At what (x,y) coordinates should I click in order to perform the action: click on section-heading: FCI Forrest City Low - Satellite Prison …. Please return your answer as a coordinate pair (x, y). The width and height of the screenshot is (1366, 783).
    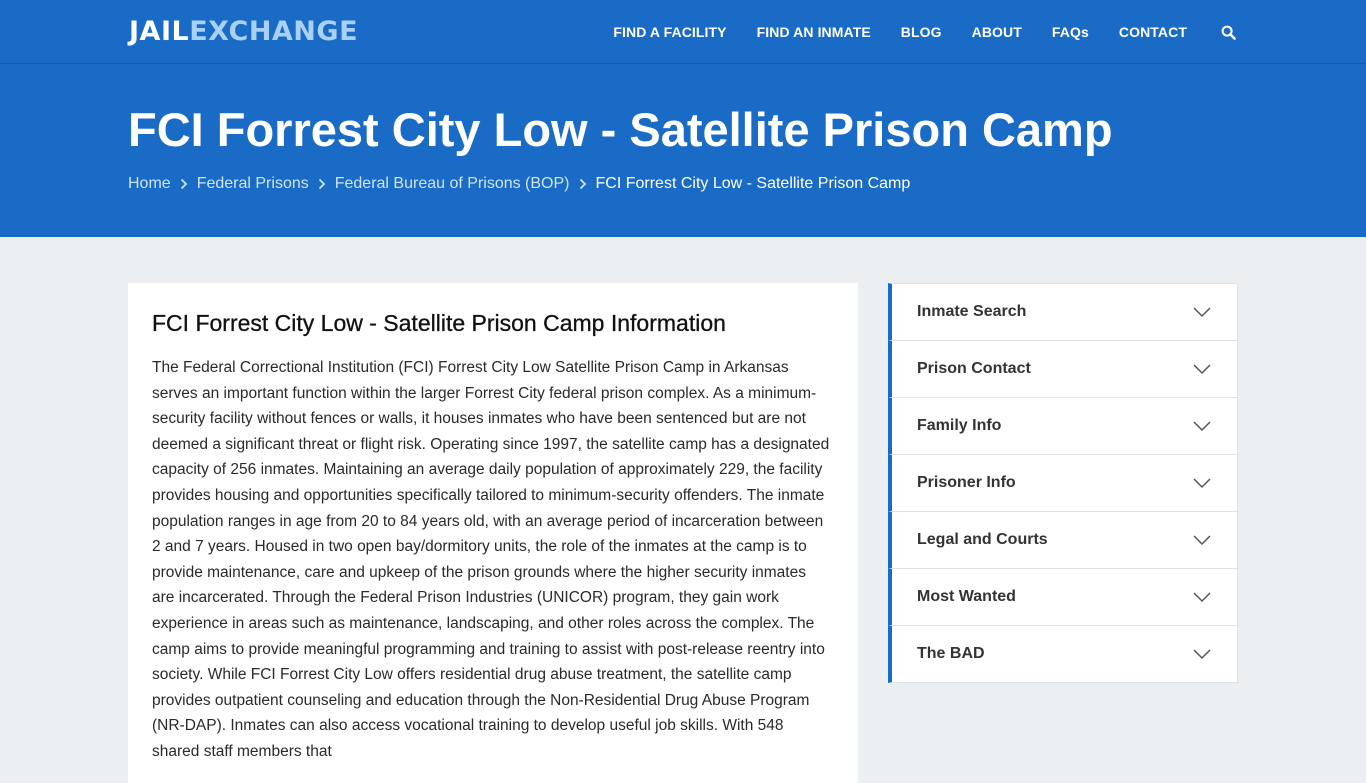
    Looking at the image, I should click on (439, 323).